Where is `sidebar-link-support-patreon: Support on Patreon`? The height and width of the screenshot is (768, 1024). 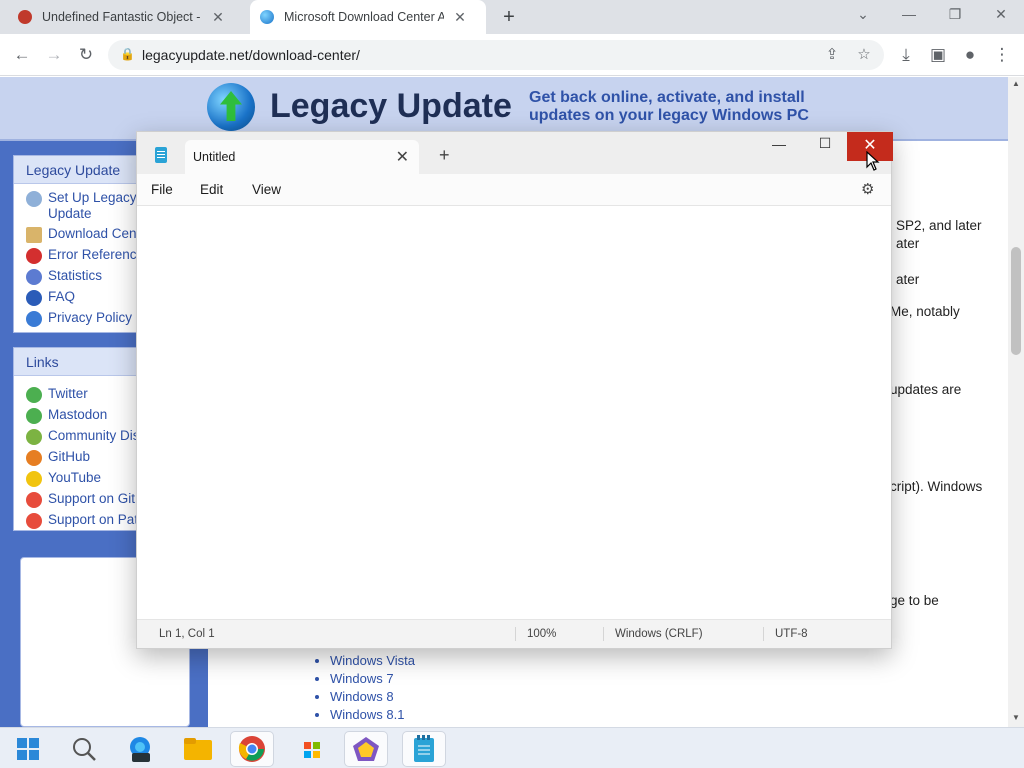
sidebar-link-support-patreon: Support on Patreon is located at coordinates (75, 520).